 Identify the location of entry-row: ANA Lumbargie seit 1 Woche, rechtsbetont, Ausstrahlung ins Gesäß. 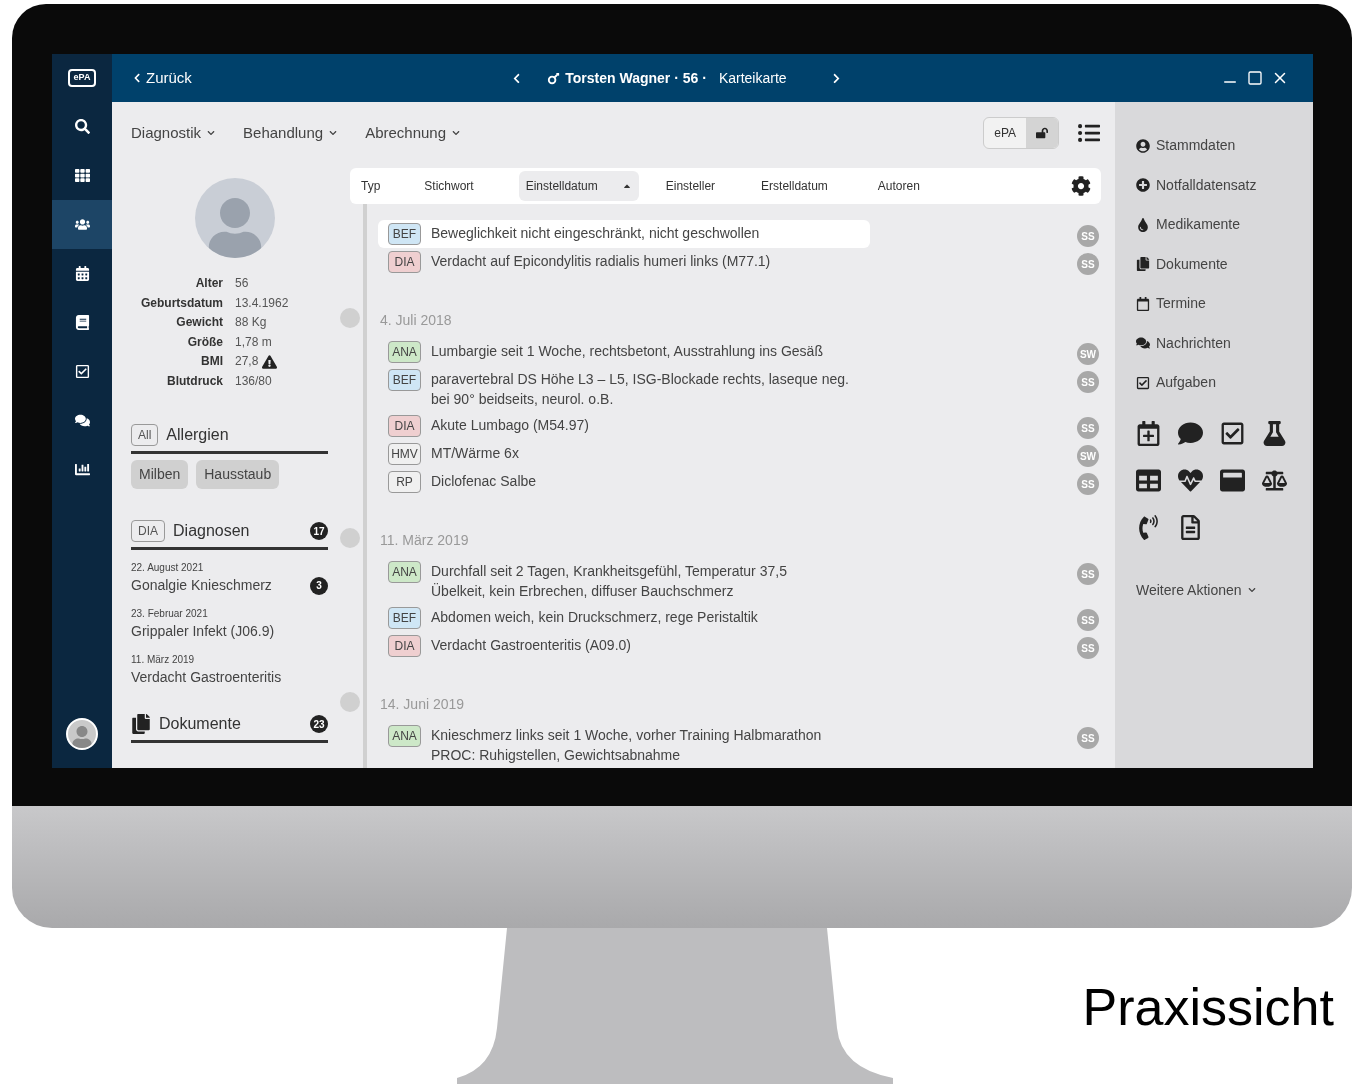
(624, 352).